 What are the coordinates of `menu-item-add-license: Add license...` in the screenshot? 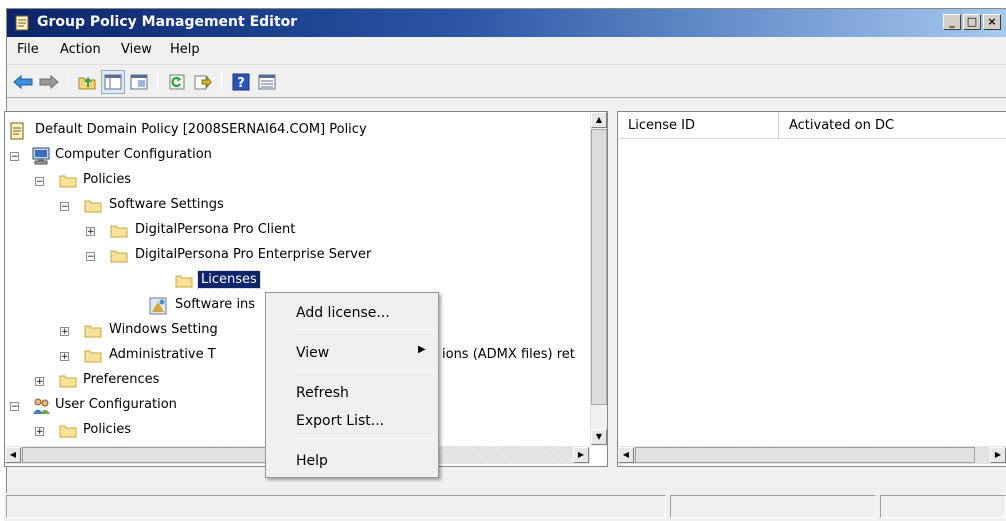 It's located at (352, 313).